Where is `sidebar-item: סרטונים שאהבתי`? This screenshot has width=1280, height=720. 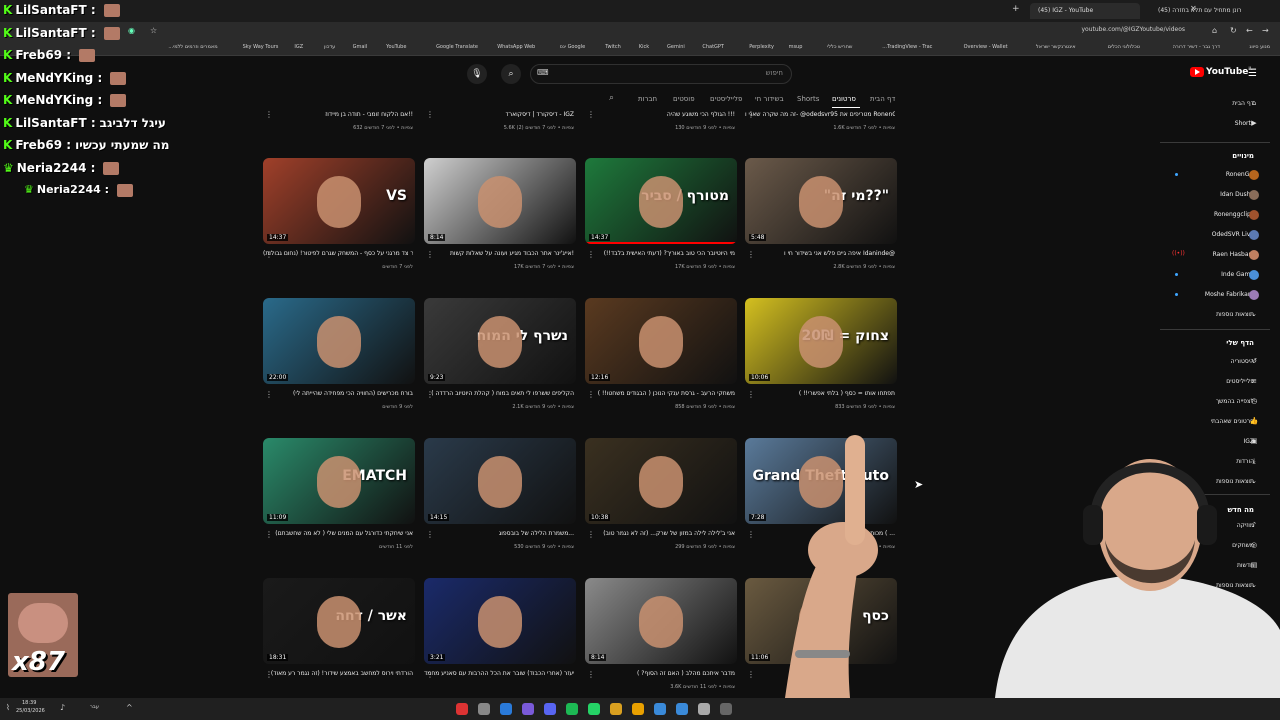 sidebar-item: סרטונים שאהבתי is located at coordinates (1232, 421).